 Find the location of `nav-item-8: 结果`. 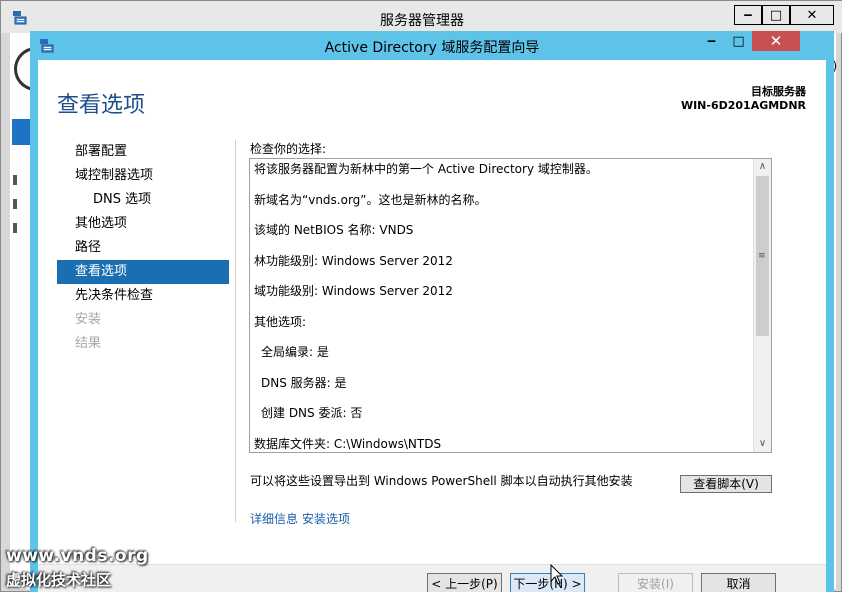

nav-item-8: 结果 is located at coordinates (88, 343).